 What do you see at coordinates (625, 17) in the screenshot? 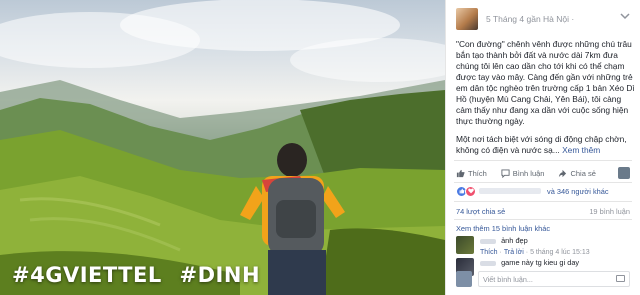
I see `more-menu-icon` at bounding box center [625, 17].